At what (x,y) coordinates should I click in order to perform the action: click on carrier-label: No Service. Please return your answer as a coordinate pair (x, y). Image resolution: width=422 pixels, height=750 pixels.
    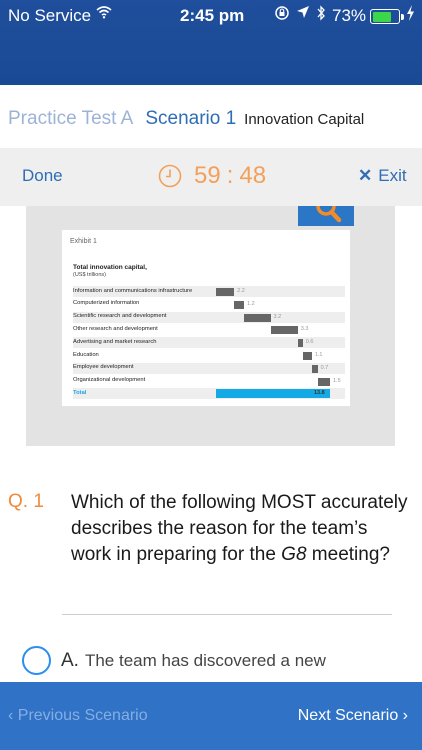
    Looking at the image, I should click on (50, 15).